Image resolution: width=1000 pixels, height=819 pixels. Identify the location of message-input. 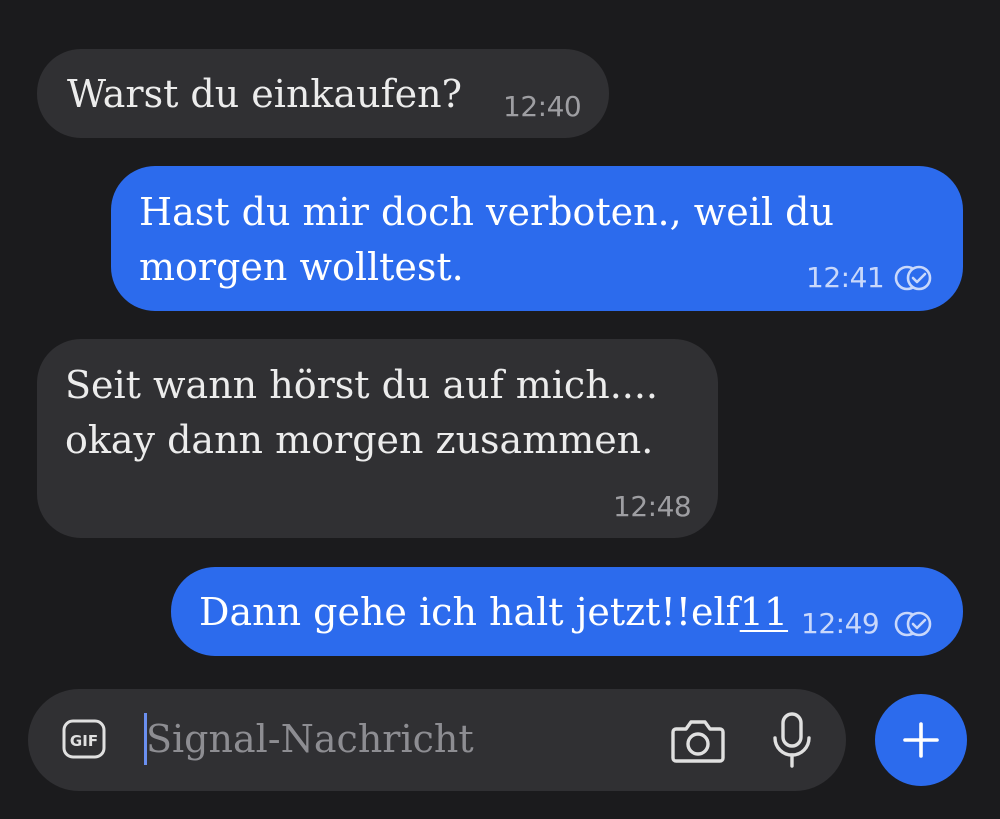
(406, 739).